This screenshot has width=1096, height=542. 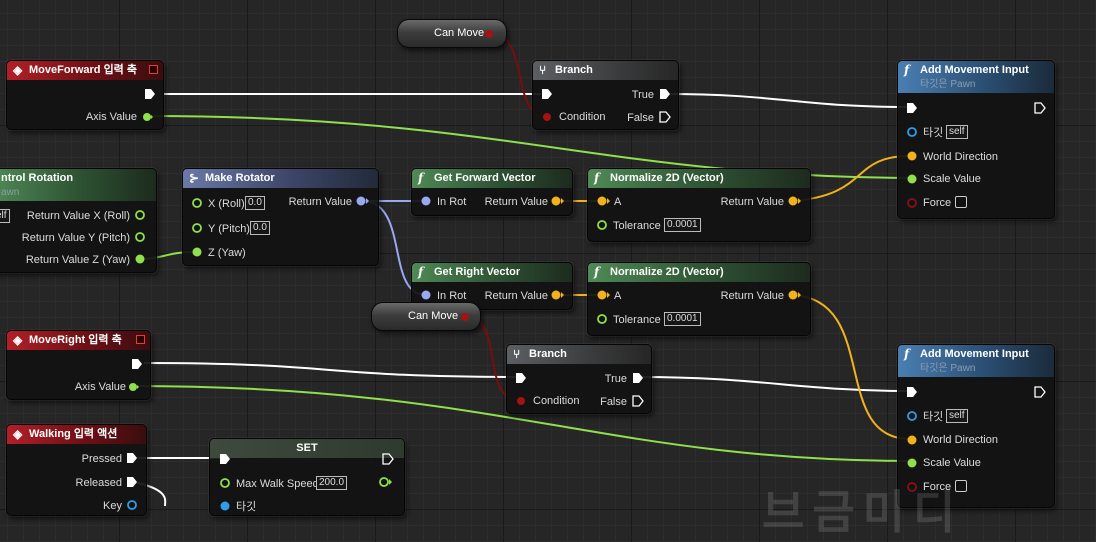 What do you see at coordinates (132, 482) in the screenshot?
I see `exec-released-pin-icon` at bounding box center [132, 482].